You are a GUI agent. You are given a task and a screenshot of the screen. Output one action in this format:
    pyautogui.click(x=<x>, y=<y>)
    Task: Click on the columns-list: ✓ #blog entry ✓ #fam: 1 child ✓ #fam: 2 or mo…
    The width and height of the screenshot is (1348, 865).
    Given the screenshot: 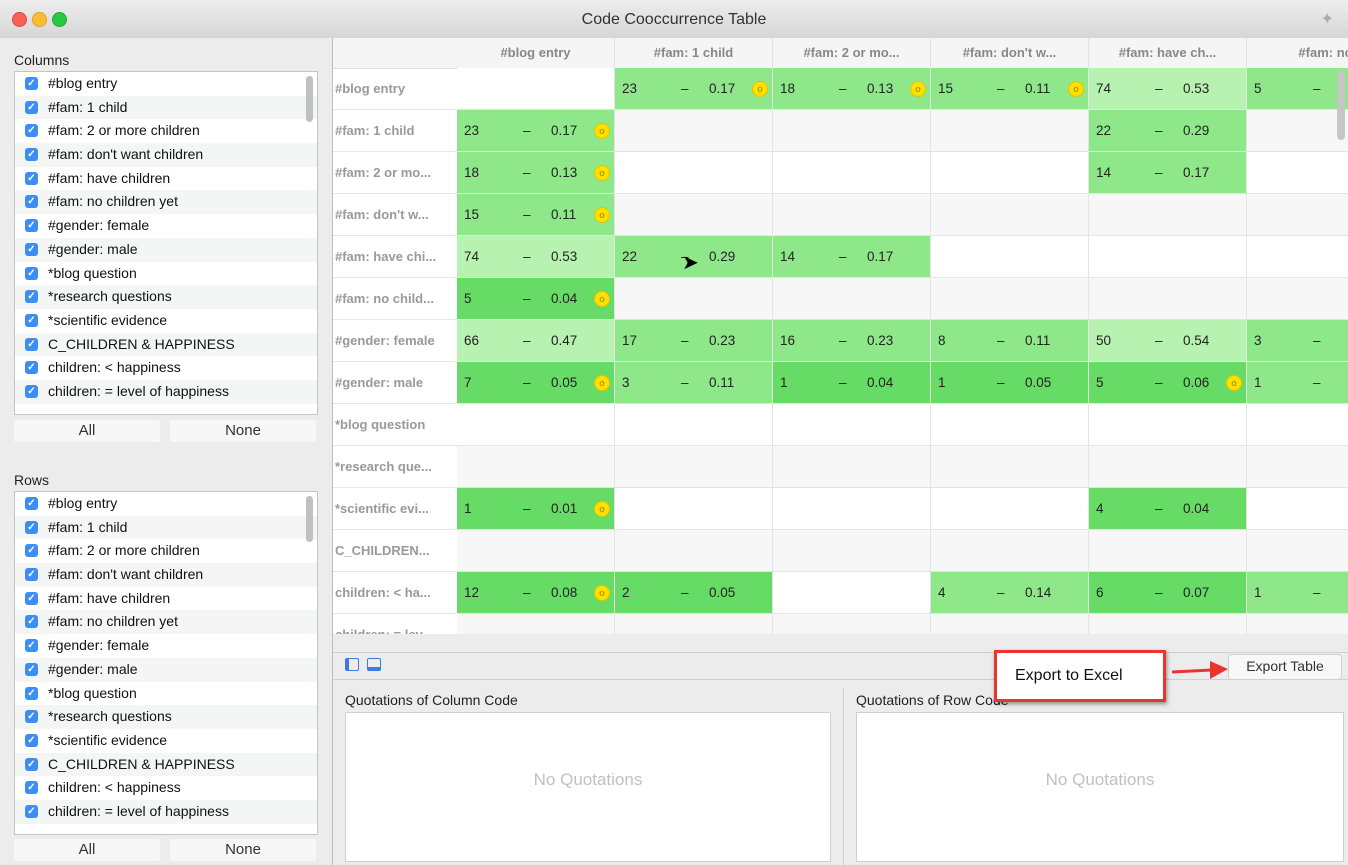 What is the action you would take?
    pyautogui.click(x=166, y=243)
    